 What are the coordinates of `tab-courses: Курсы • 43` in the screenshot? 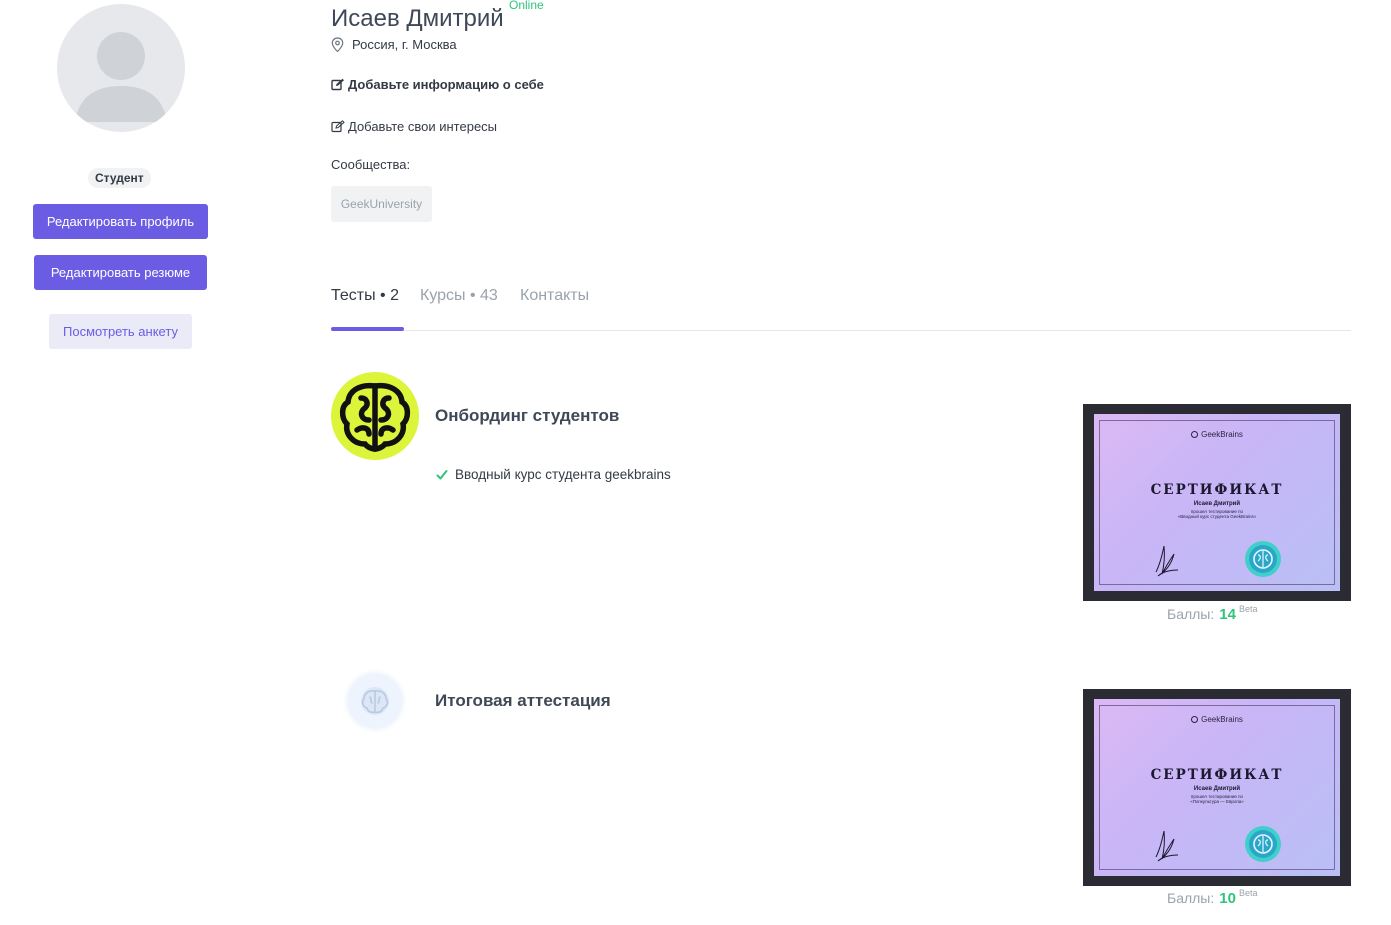 It's located at (459, 296).